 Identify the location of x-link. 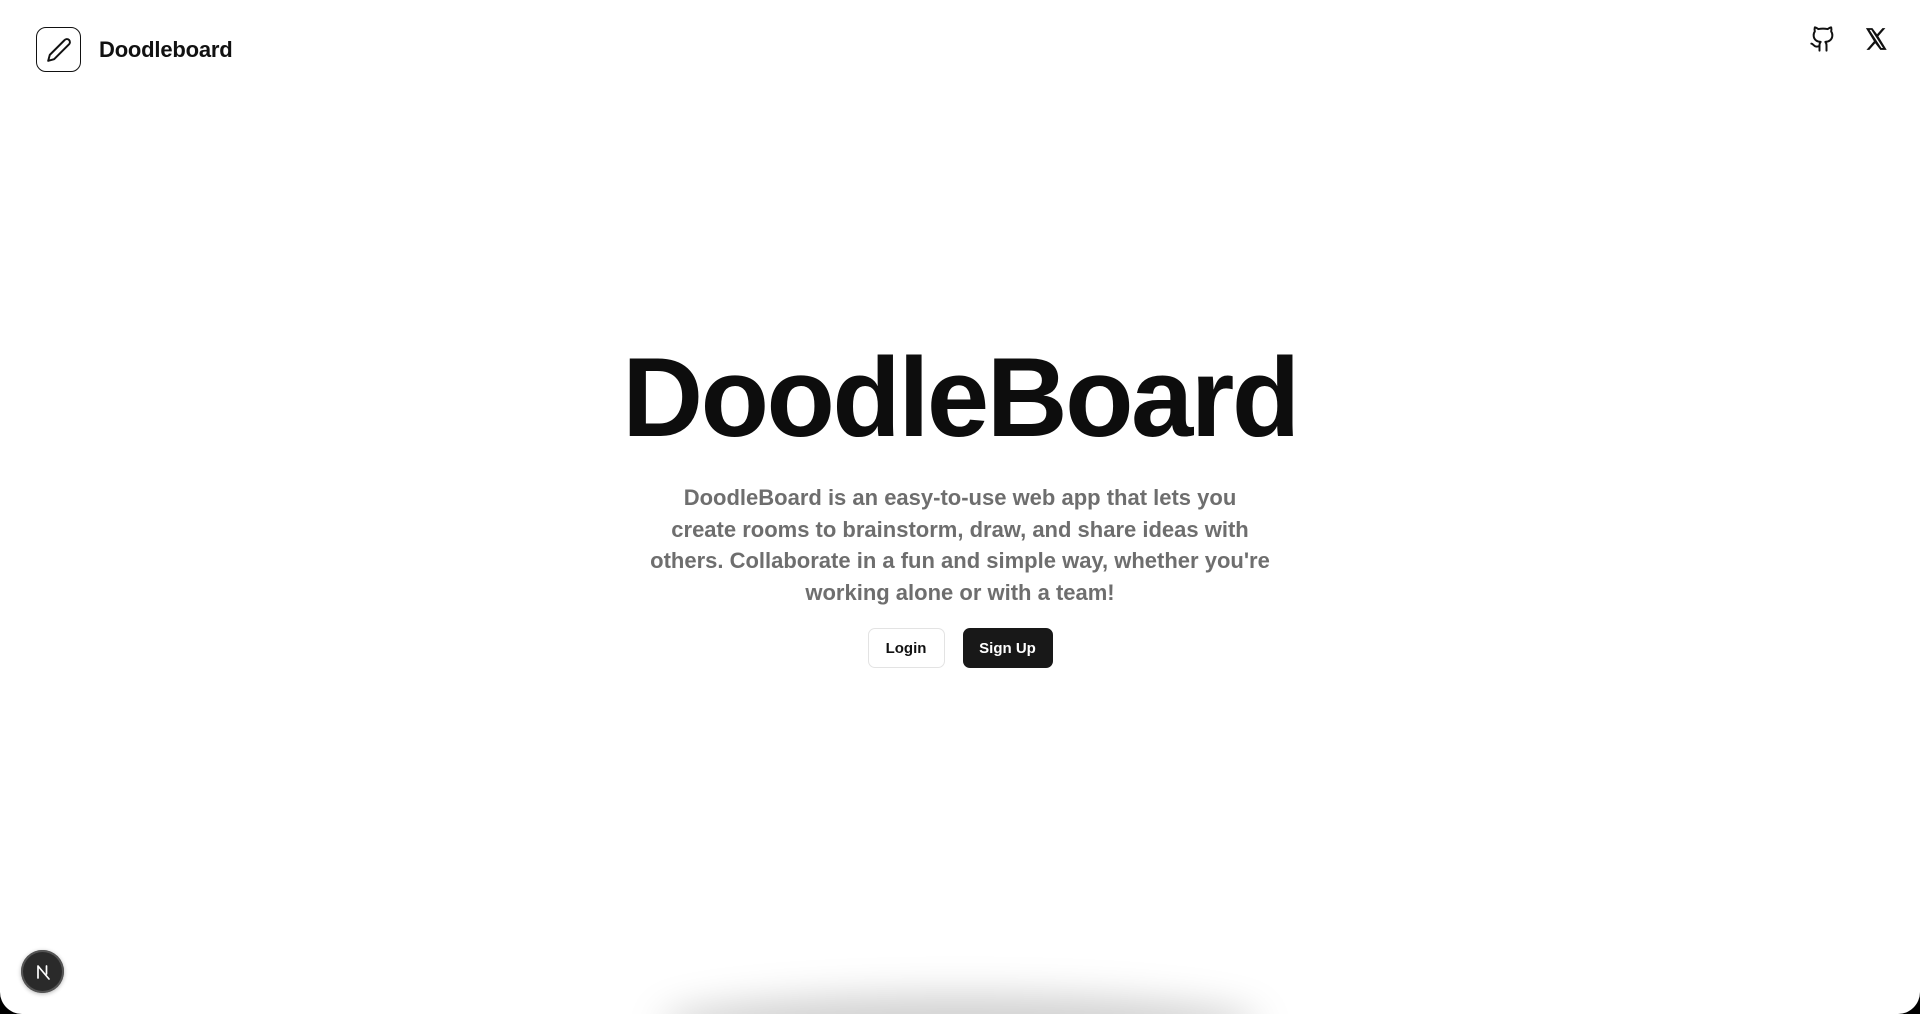
(1875, 39).